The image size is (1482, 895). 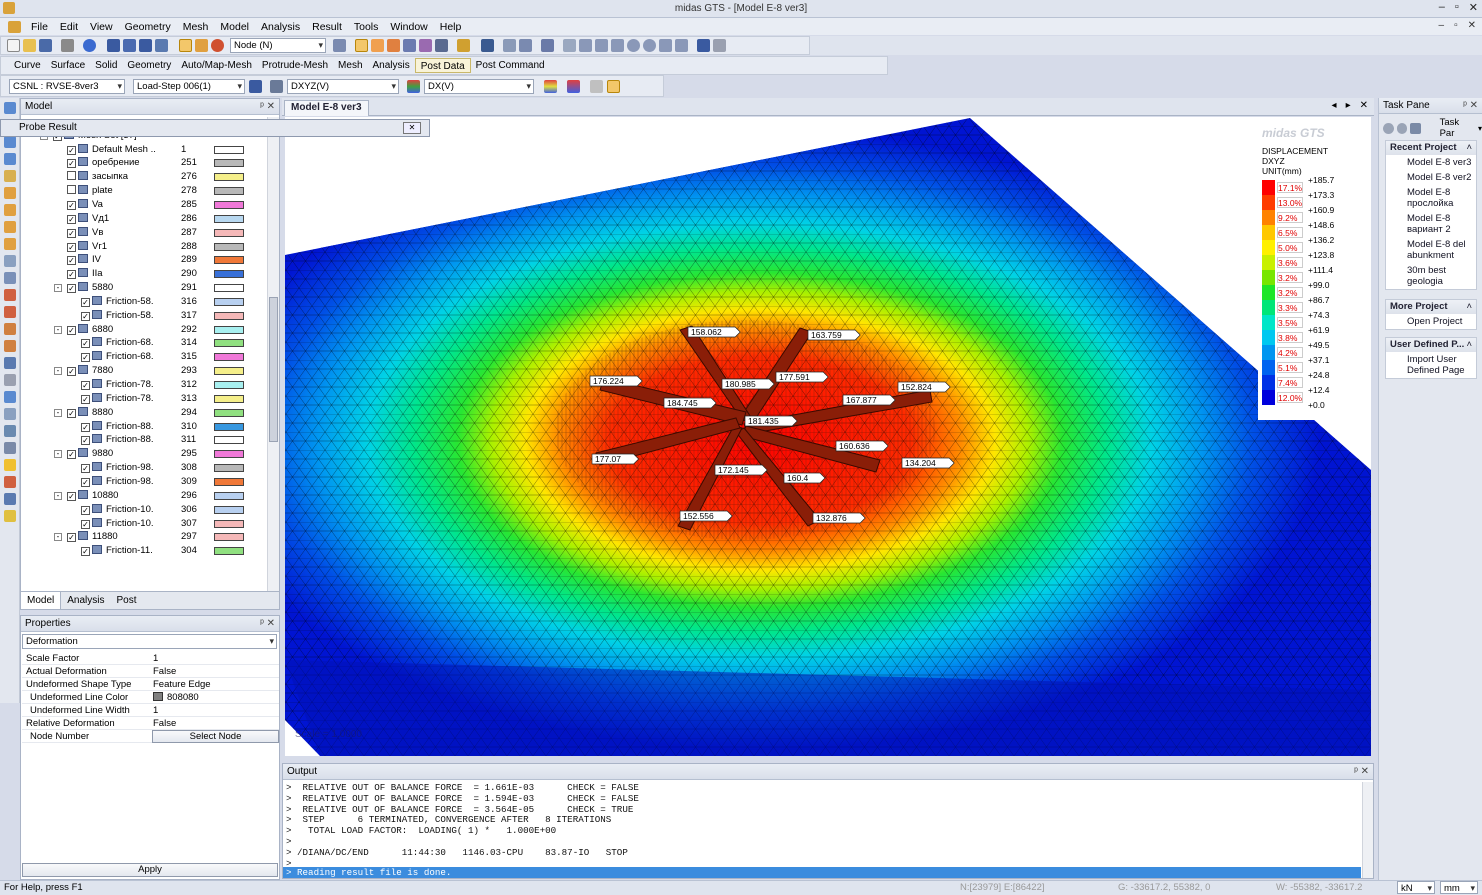 I want to click on task-pane-pin-close-icon: ᵖ ✕, so click(x=1470, y=106).